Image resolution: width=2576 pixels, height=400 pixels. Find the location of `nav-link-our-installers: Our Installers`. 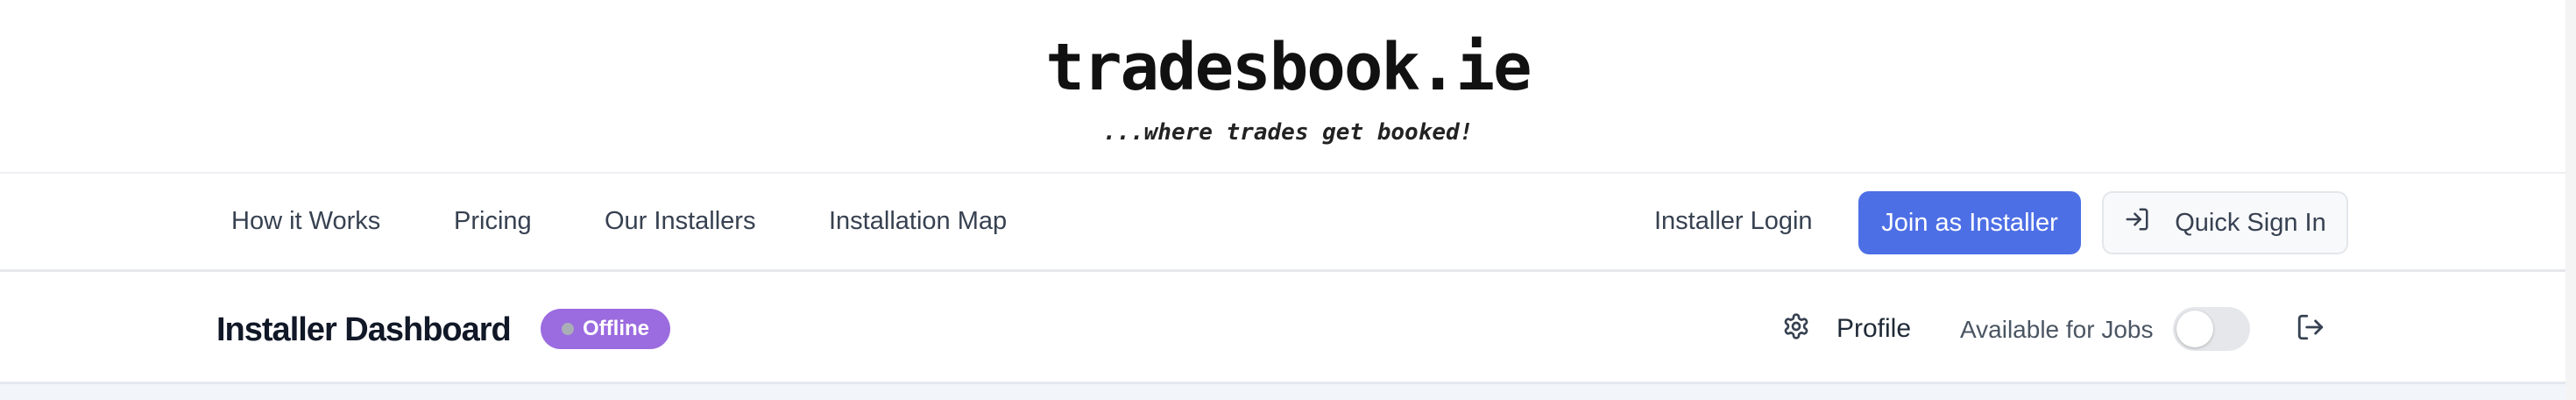

nav-link-our-installers: Our Installers is located at coordinates (680, 221).